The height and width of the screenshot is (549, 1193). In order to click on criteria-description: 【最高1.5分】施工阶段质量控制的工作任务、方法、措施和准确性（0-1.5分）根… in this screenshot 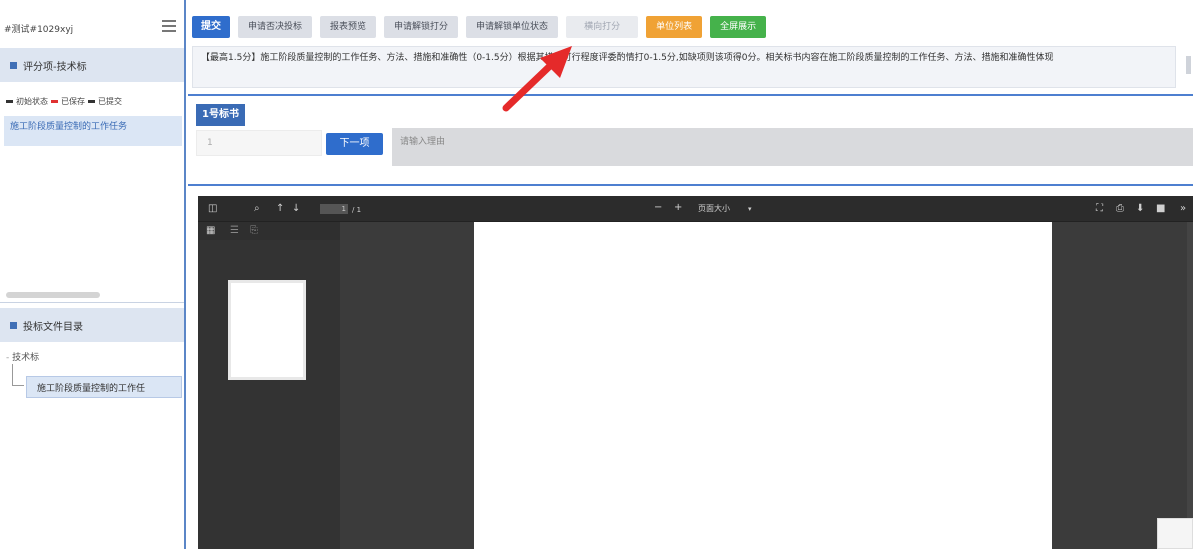, I will do `click(684, 67)`.